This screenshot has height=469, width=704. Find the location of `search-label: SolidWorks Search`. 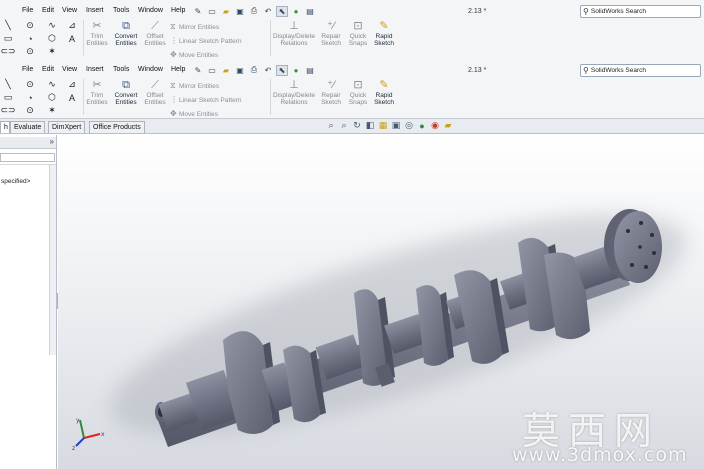

search-label: SolidWorks Search is located at coordinates (618, 11).